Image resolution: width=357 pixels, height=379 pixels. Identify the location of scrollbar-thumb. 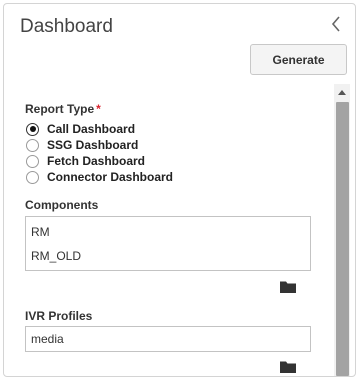
(342, 239).